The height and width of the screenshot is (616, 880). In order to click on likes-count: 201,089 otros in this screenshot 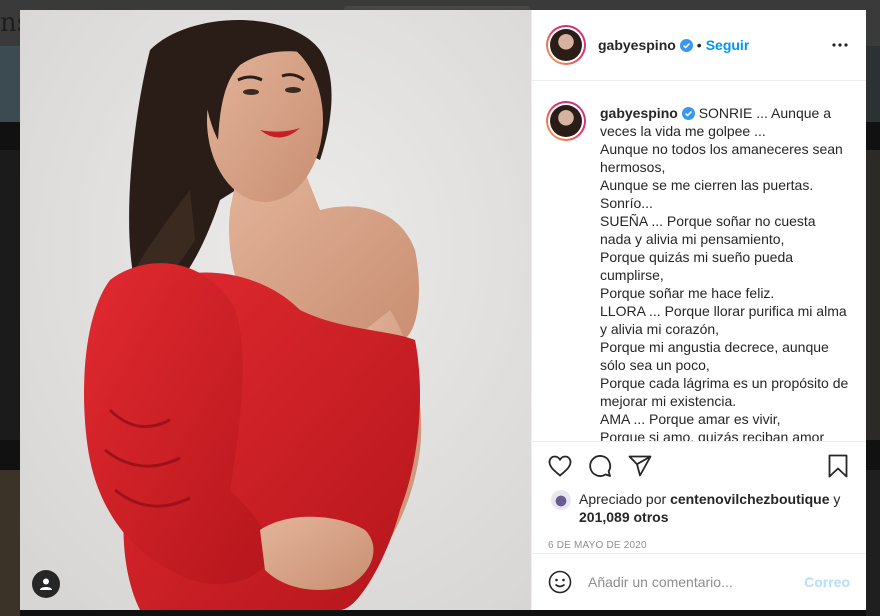, I will do `click(624, 517)`.